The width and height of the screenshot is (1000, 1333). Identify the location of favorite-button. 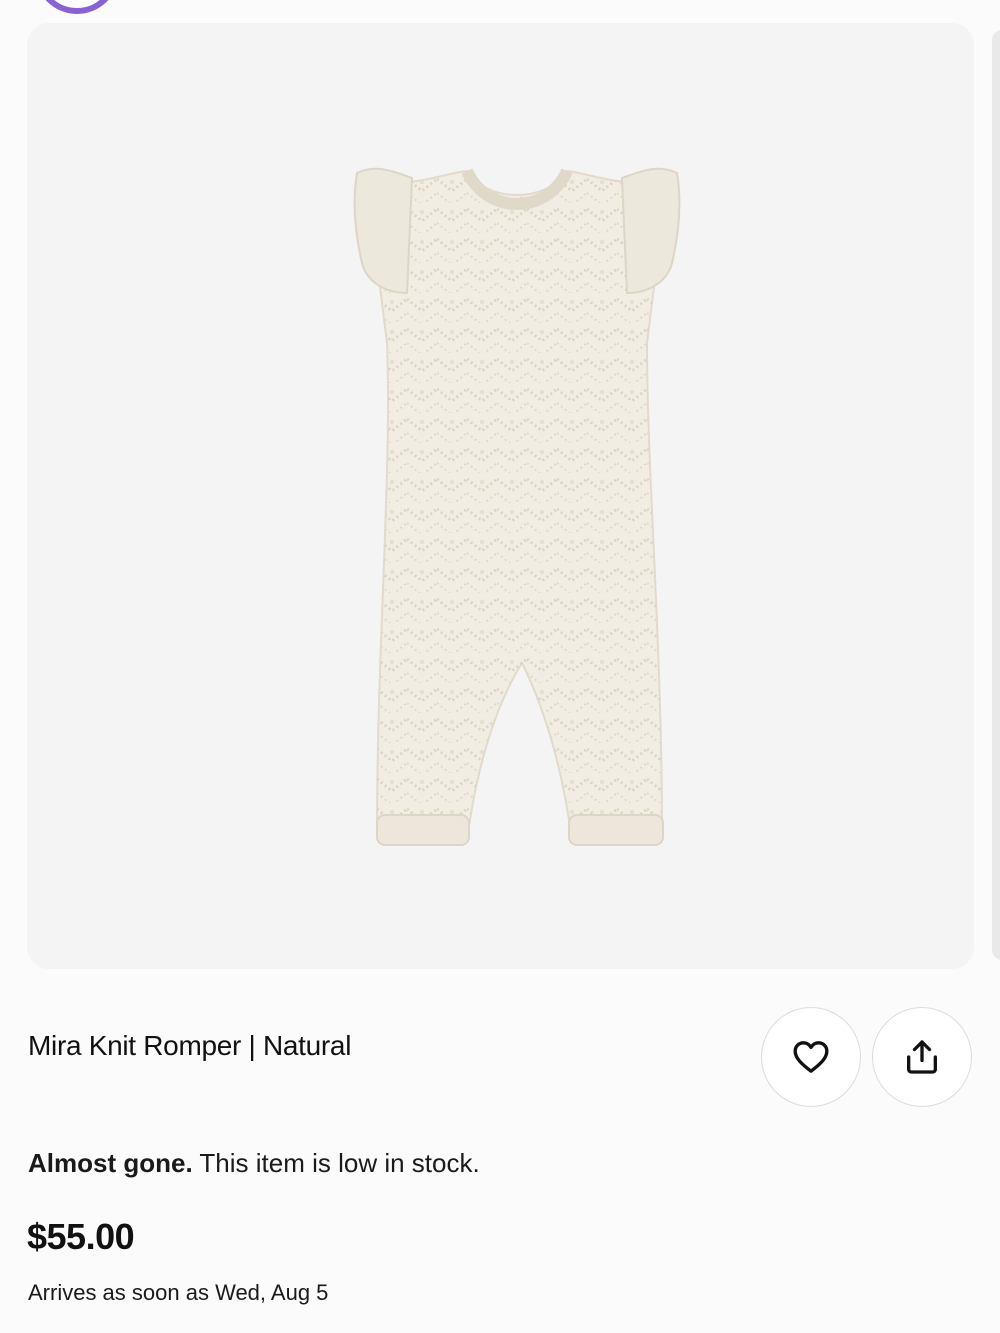
(811, 1057).